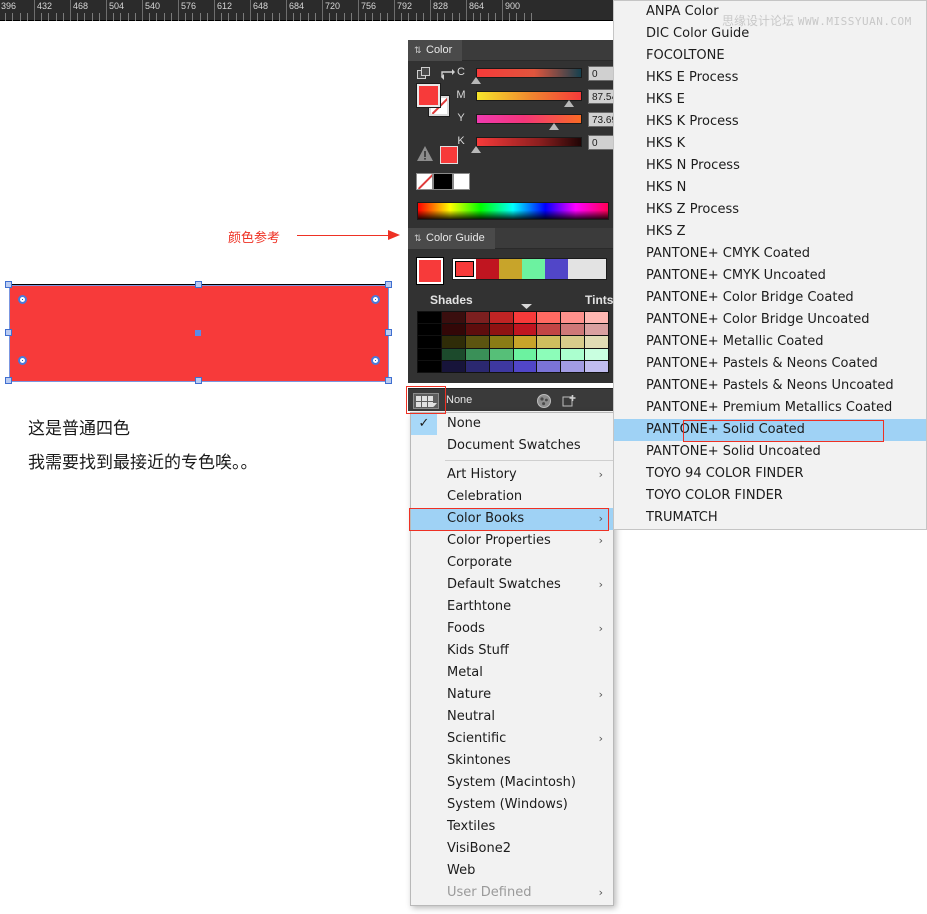 The height and width of the screenshot is (914, 927). What do you see at coordinates (770, 78) in the screenshot?
I see `submenu-item-hks-e-process: HKS E Process` at bounding box center [770, 78].